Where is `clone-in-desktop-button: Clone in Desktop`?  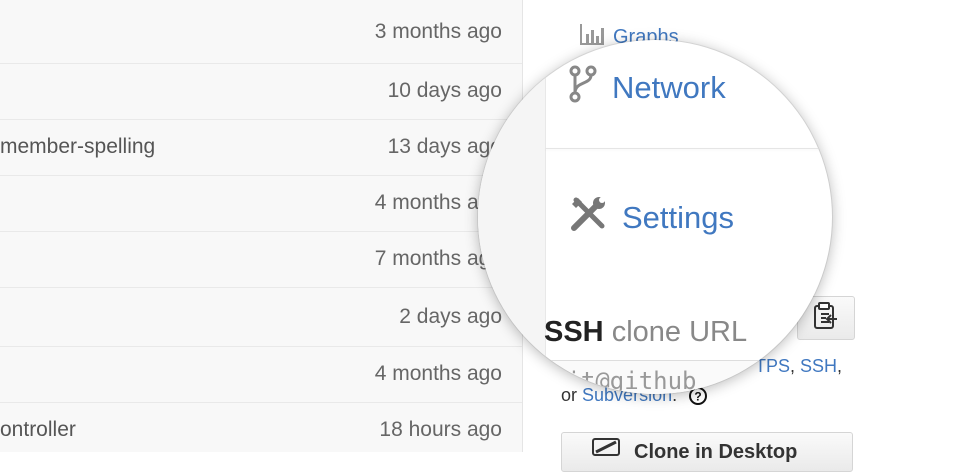
clone-in-desktop-button: Clone in Desktop is located at coordinates (707, 452).